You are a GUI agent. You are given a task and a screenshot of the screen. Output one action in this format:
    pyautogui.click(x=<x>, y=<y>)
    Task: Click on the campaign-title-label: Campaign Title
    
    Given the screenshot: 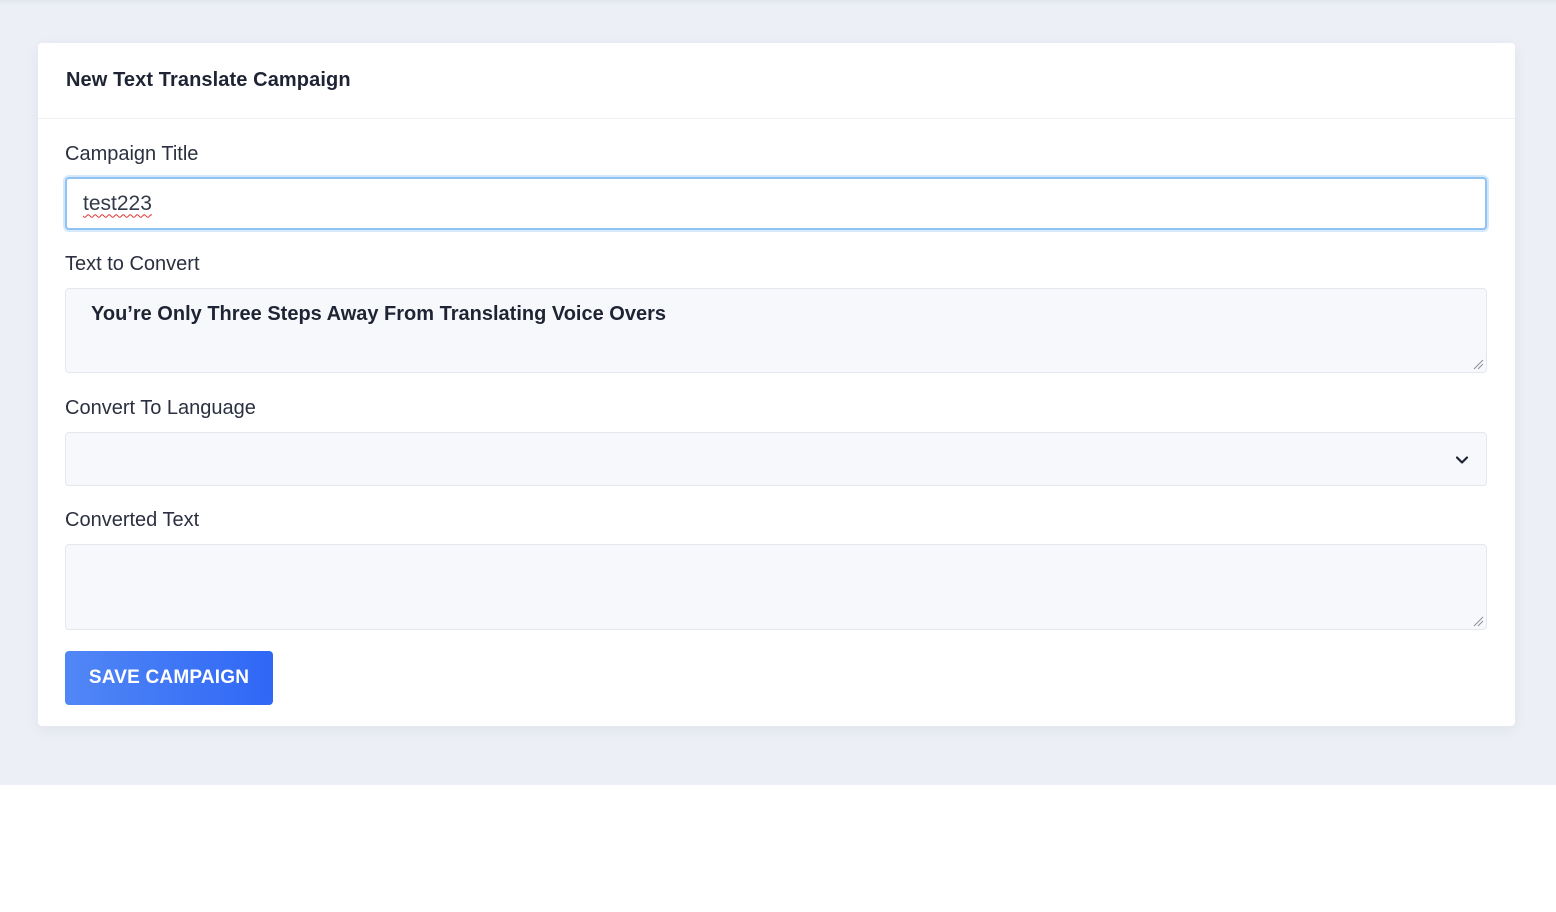 What is the action you would take?
    pyautogui.click(x=132, y=154)
    